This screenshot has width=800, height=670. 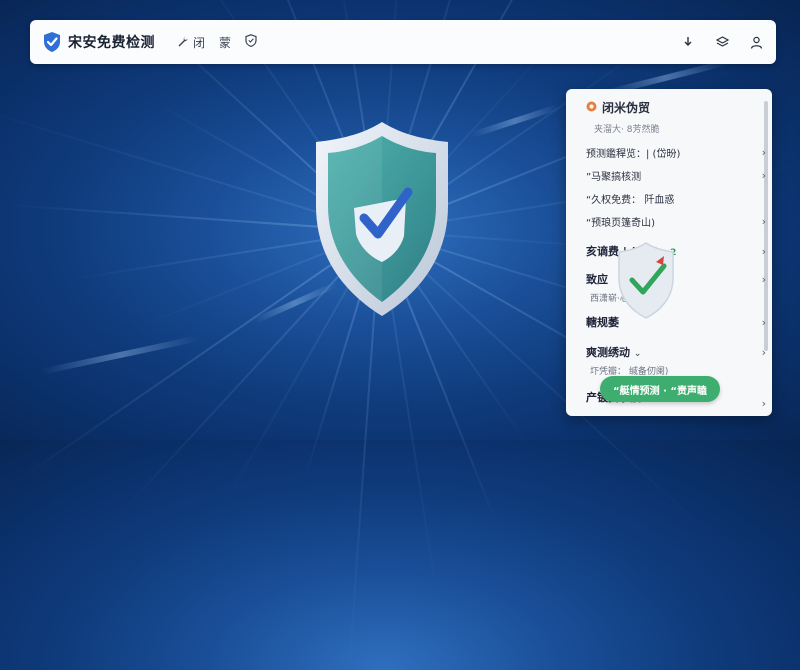 What do you see at coordinates (217, 42) in the screenshot?
I see `top-nav: 闭 蒙` at bounding box center [217, 42].